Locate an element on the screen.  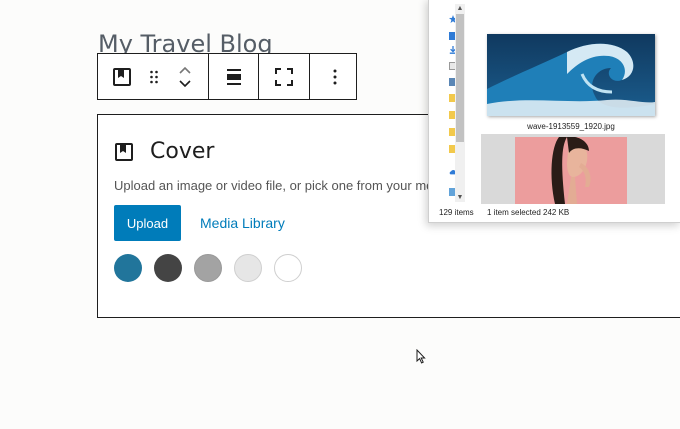
cover-title: Cover is located at coordinates (182, 151).